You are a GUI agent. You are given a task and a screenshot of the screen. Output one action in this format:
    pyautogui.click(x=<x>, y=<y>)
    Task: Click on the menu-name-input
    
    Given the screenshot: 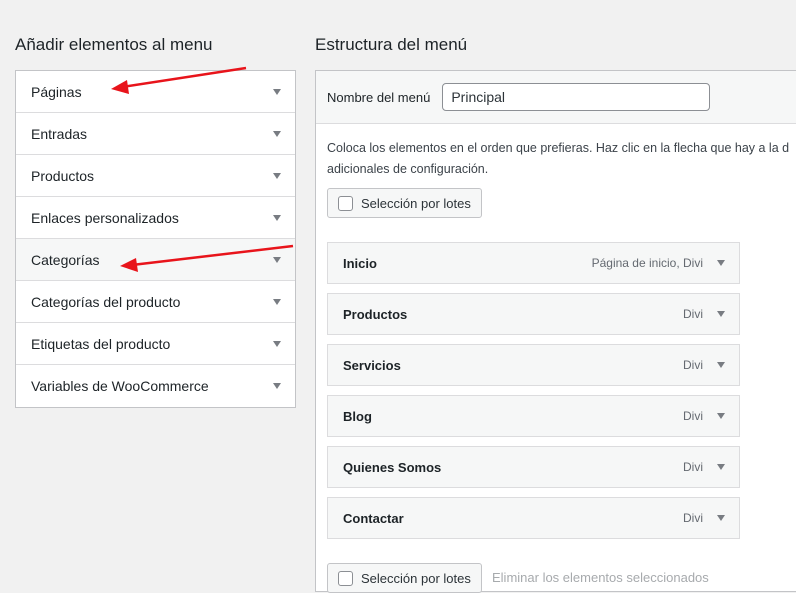 What is the action you would take?
    pyautogui.click(x=576, y=97)
    